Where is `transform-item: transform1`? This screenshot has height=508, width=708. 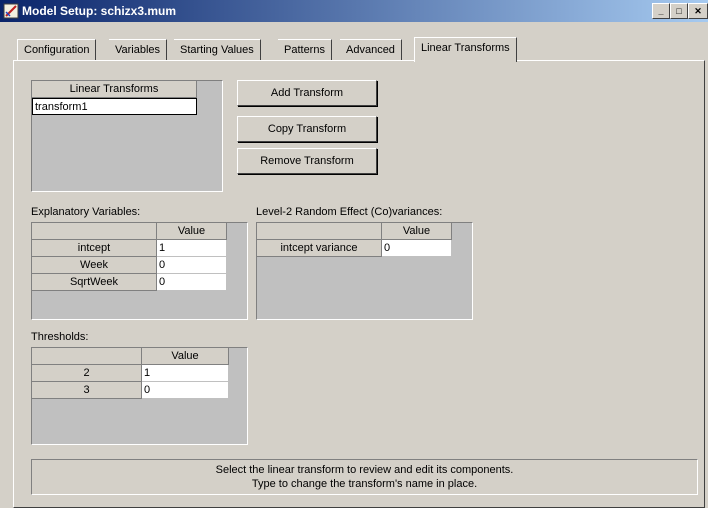 transform-item: transform1 is located at coordinates (114, 106).